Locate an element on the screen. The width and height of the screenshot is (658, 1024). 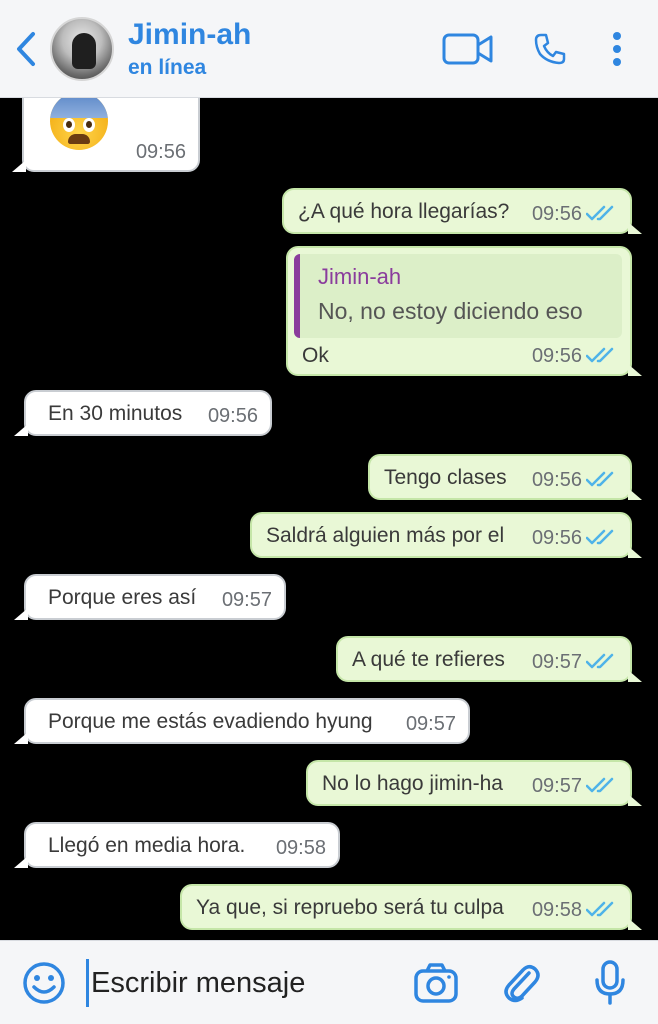
back-button is located at coordinates (26, 49).